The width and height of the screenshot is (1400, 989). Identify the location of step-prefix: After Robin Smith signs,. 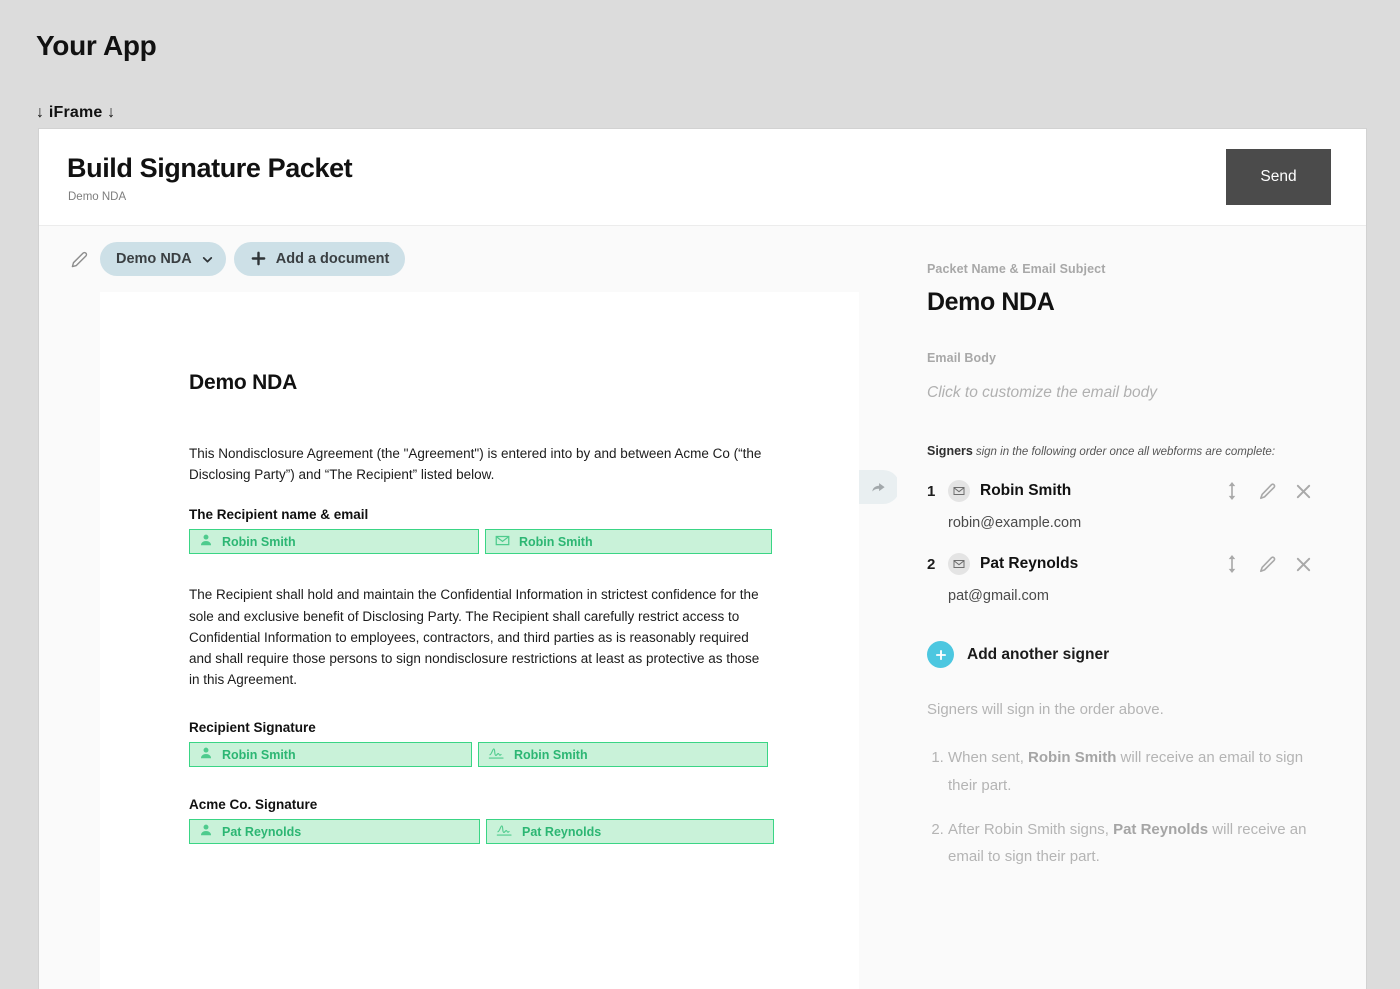
(1031, 829).